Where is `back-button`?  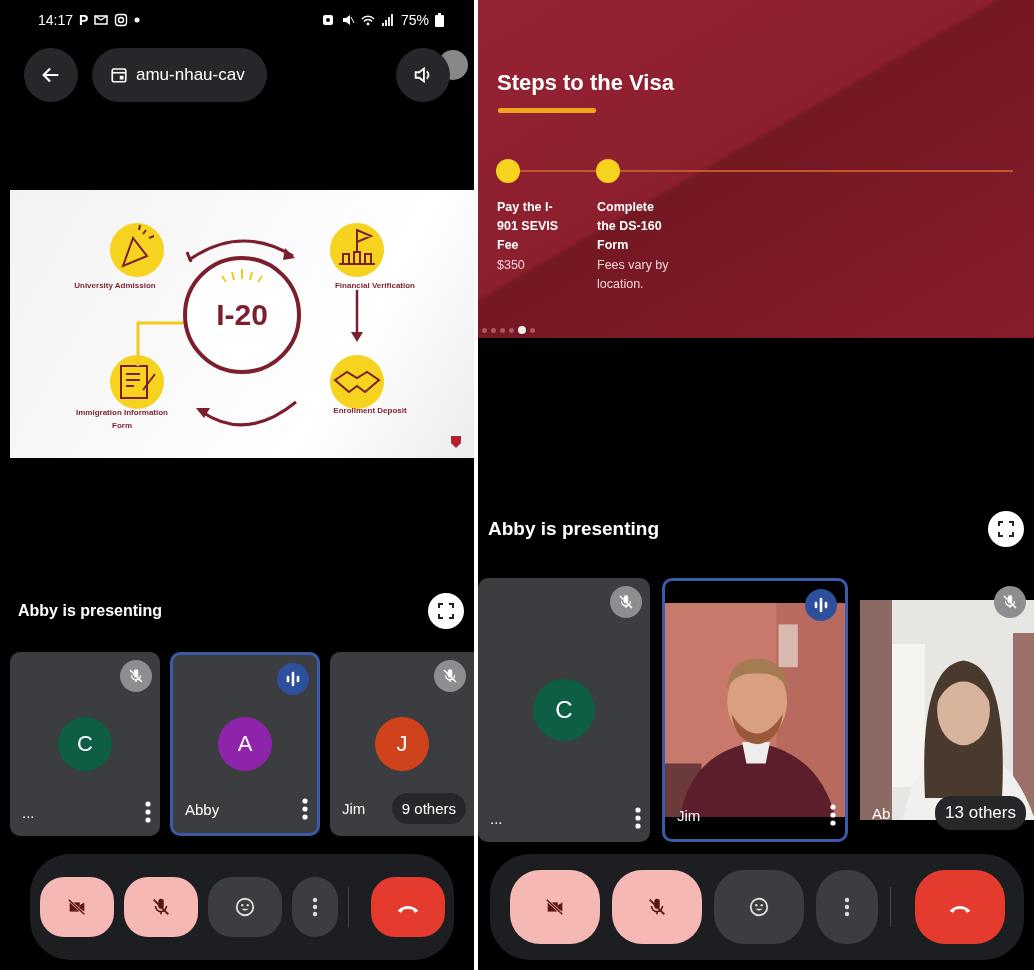
back-button is located at coordinates (51, 75).